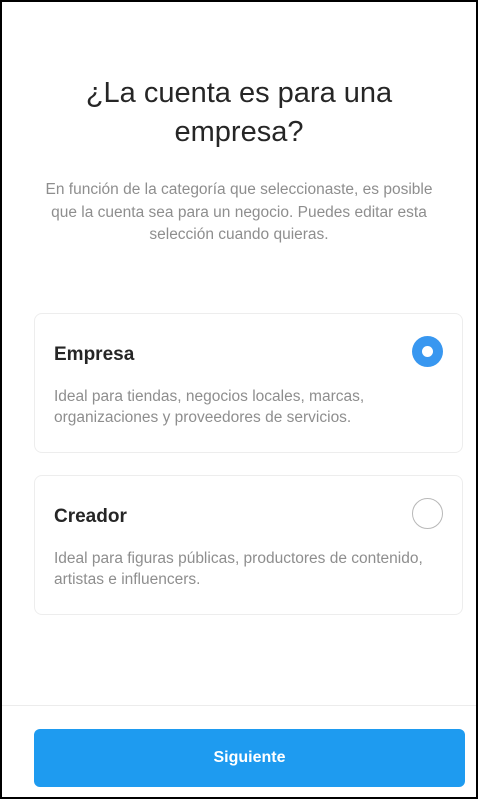 This screenshot has height=799, width=478. Describe the element at coordinates (249, 758) in the screenshot. I see `next-button: Siguiente` at that location.